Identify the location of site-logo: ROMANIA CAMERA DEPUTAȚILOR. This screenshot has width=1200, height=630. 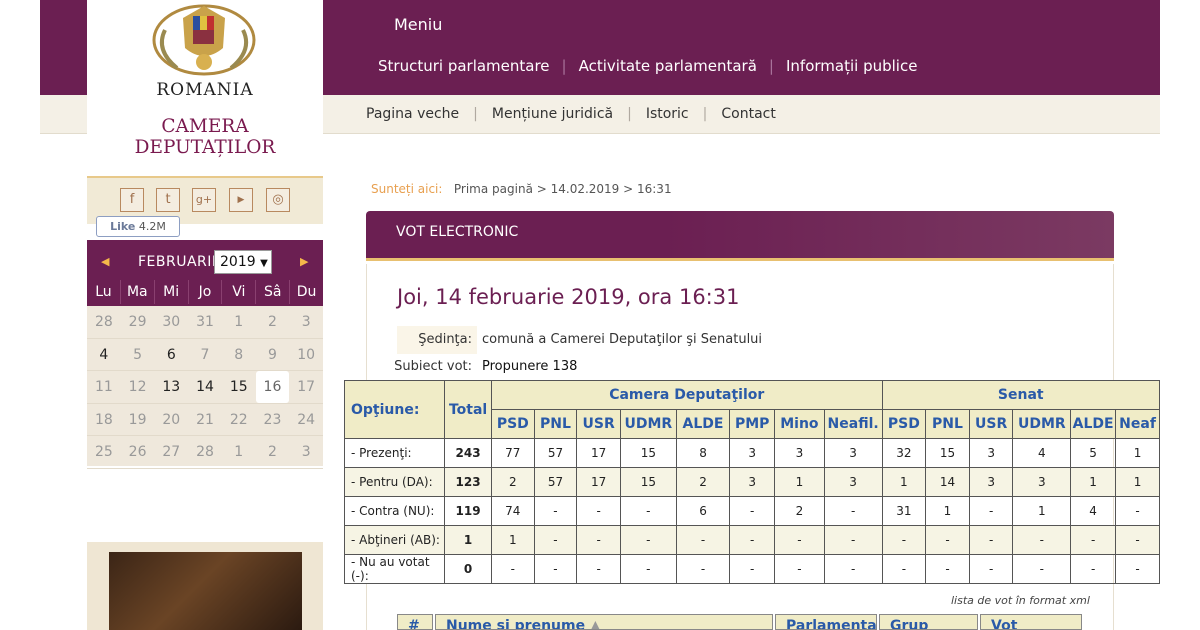
(205, 89).